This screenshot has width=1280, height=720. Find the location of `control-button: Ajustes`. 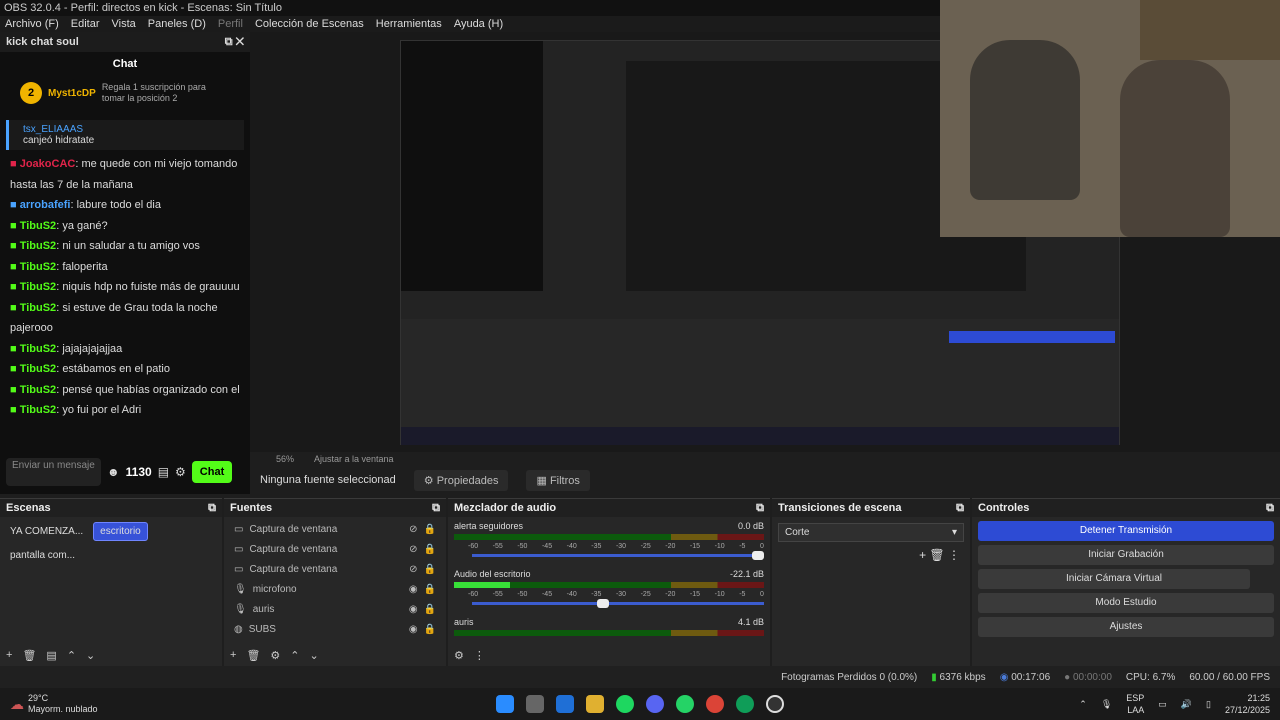

control-button: Ajustes is located at coordinates (1126, 627).